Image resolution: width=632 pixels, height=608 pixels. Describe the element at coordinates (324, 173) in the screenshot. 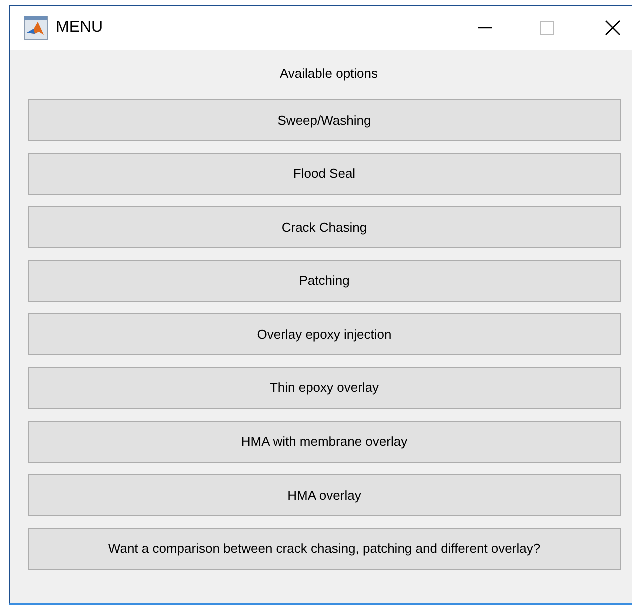

I see `option-button: Flood Seal` at that location.